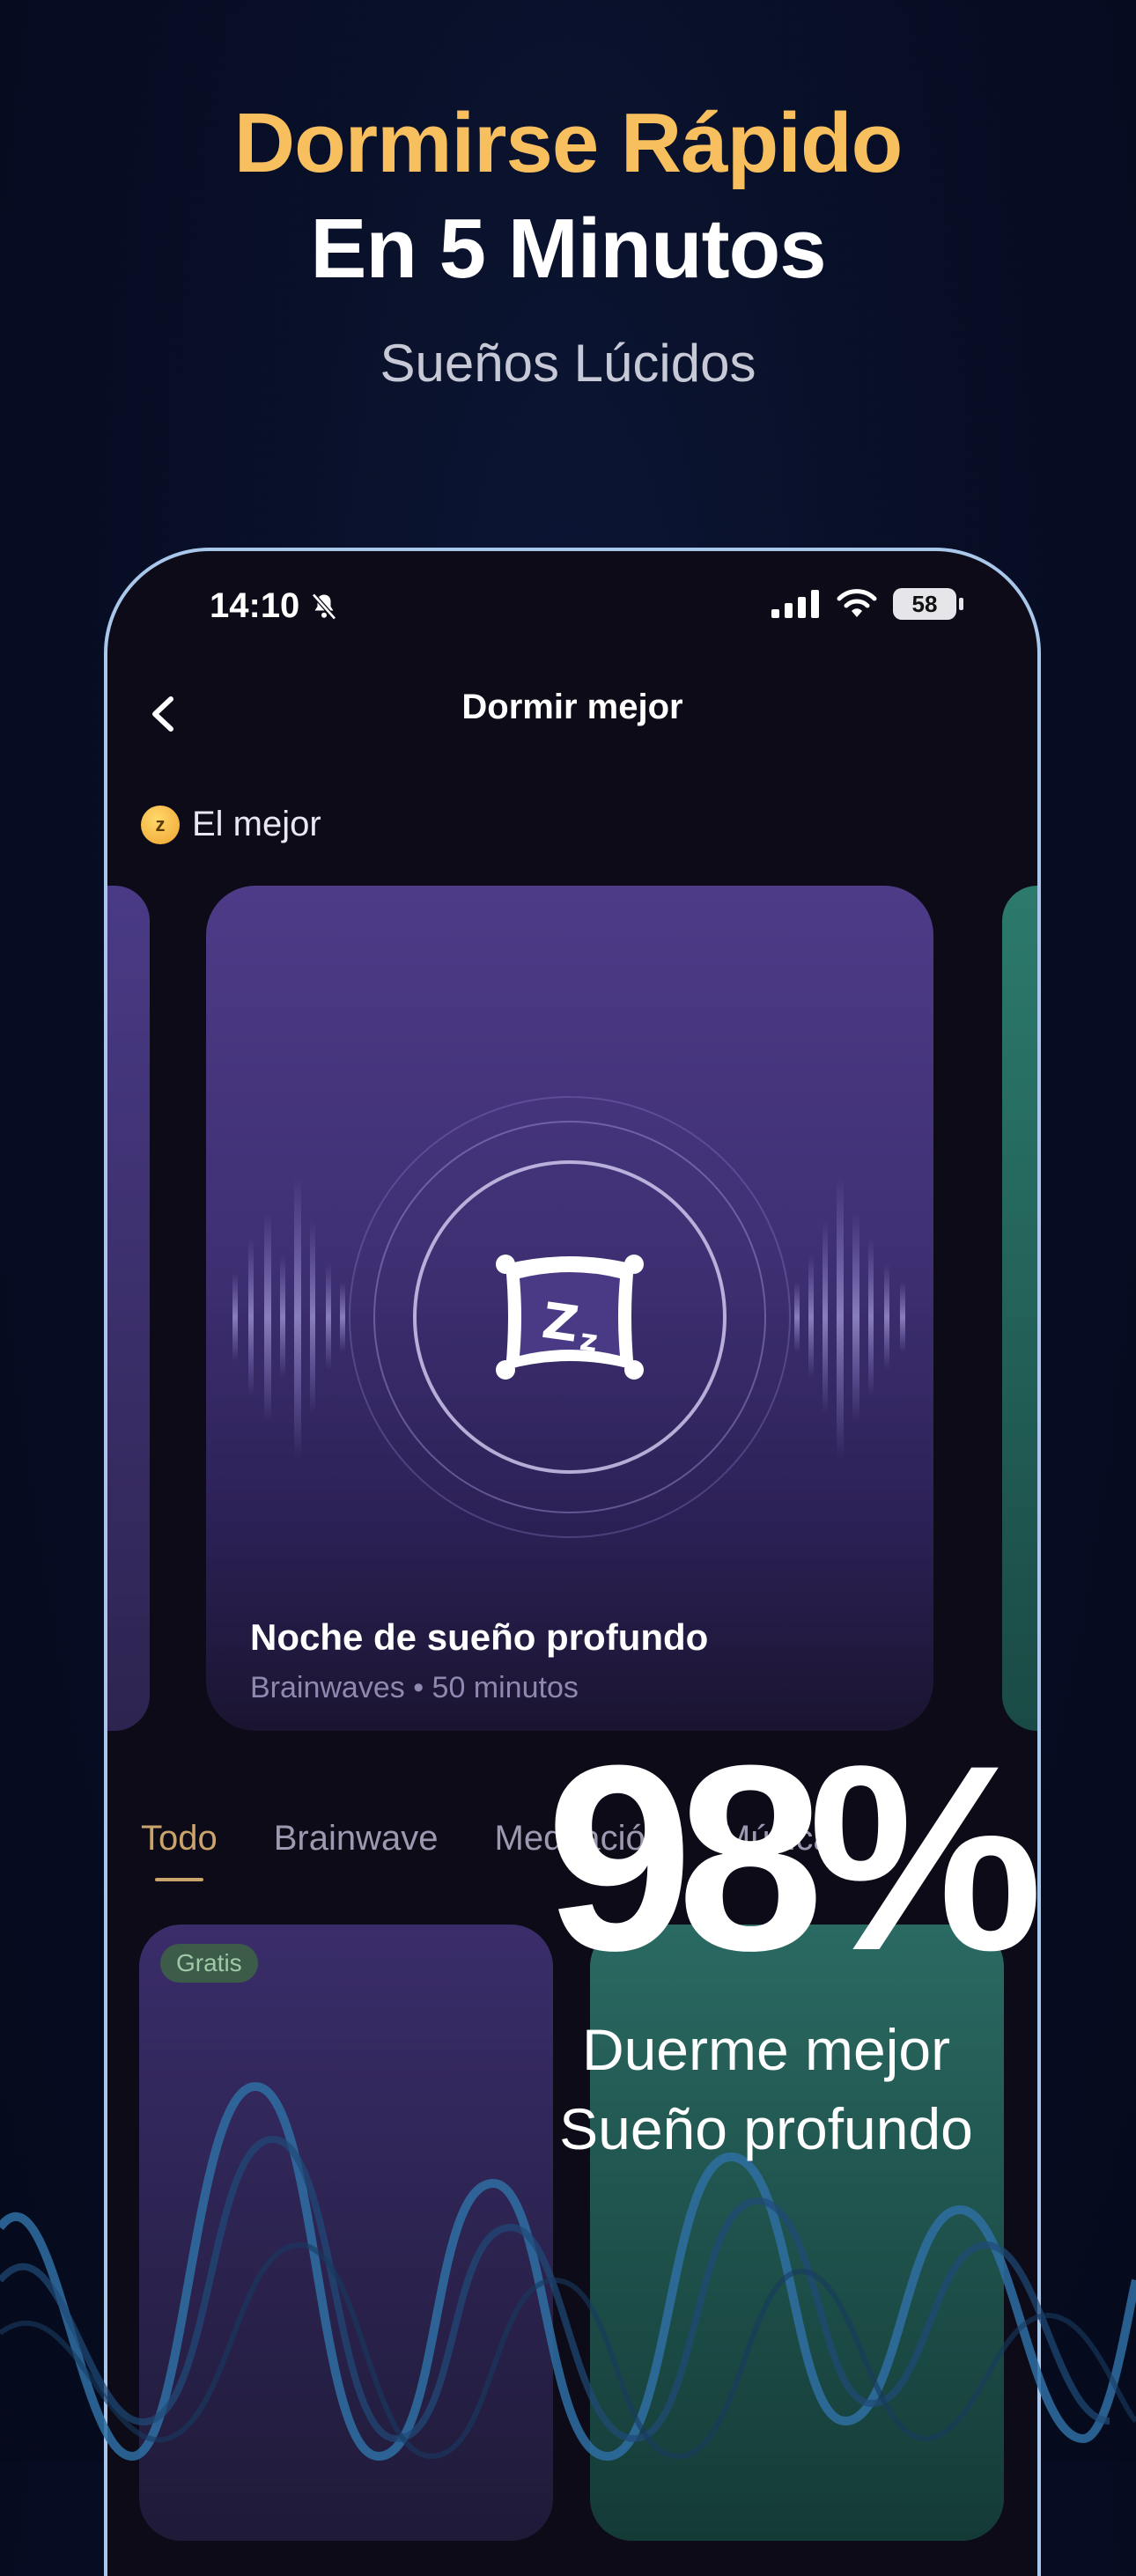 This screenshot has height=2576, width=1136. I want to click on wifi-icon, so click(857, 603).